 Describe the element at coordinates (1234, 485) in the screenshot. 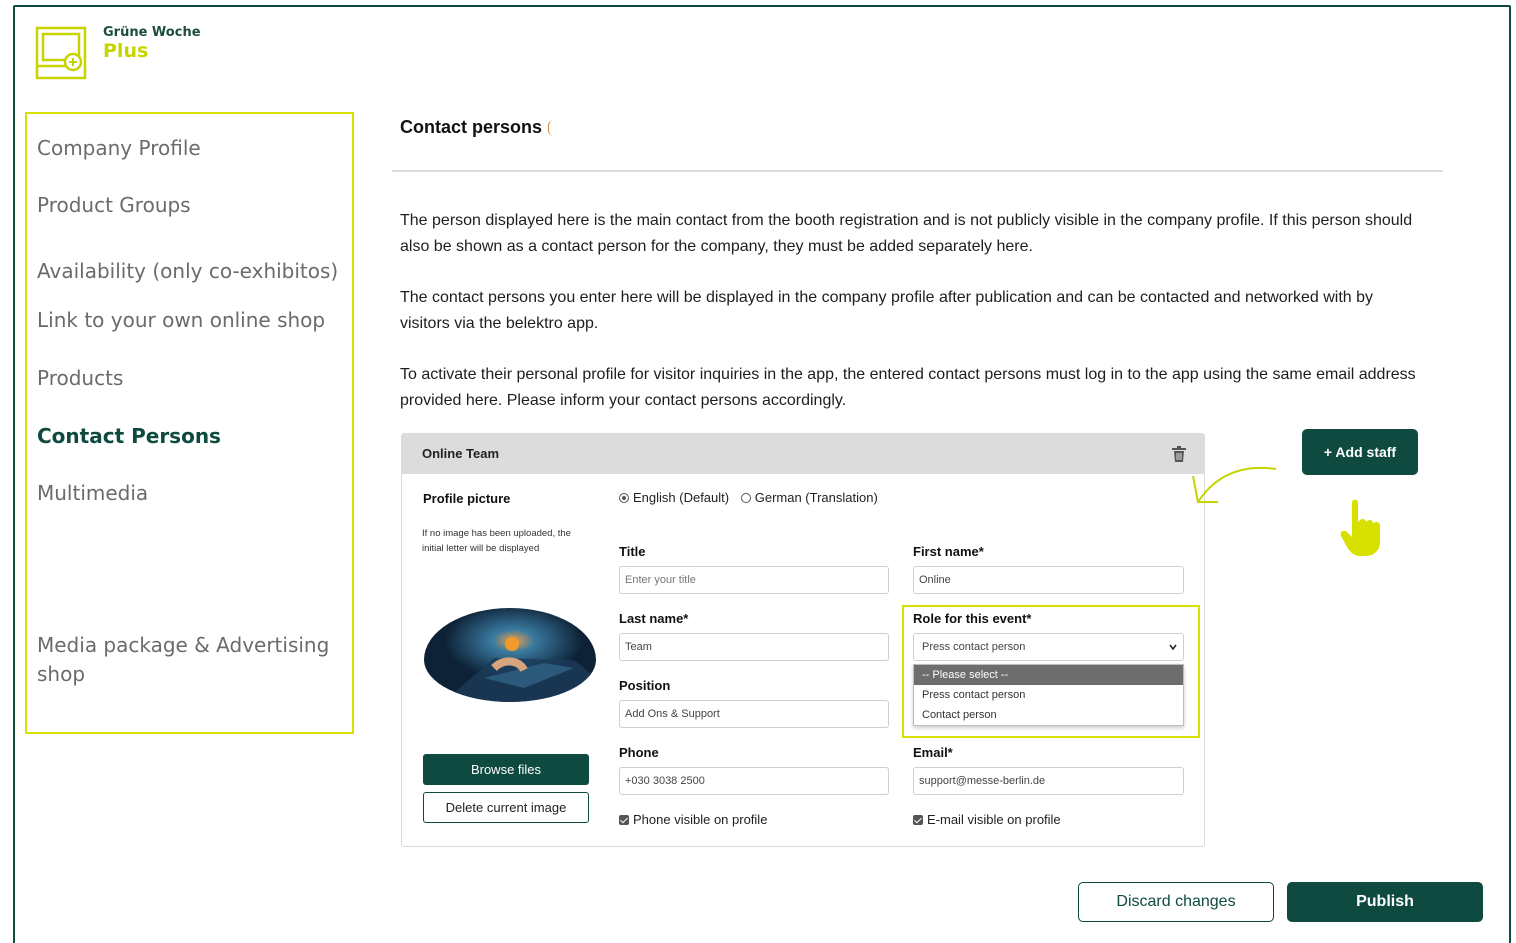

I see `annotation-arrow-icon` at that location.